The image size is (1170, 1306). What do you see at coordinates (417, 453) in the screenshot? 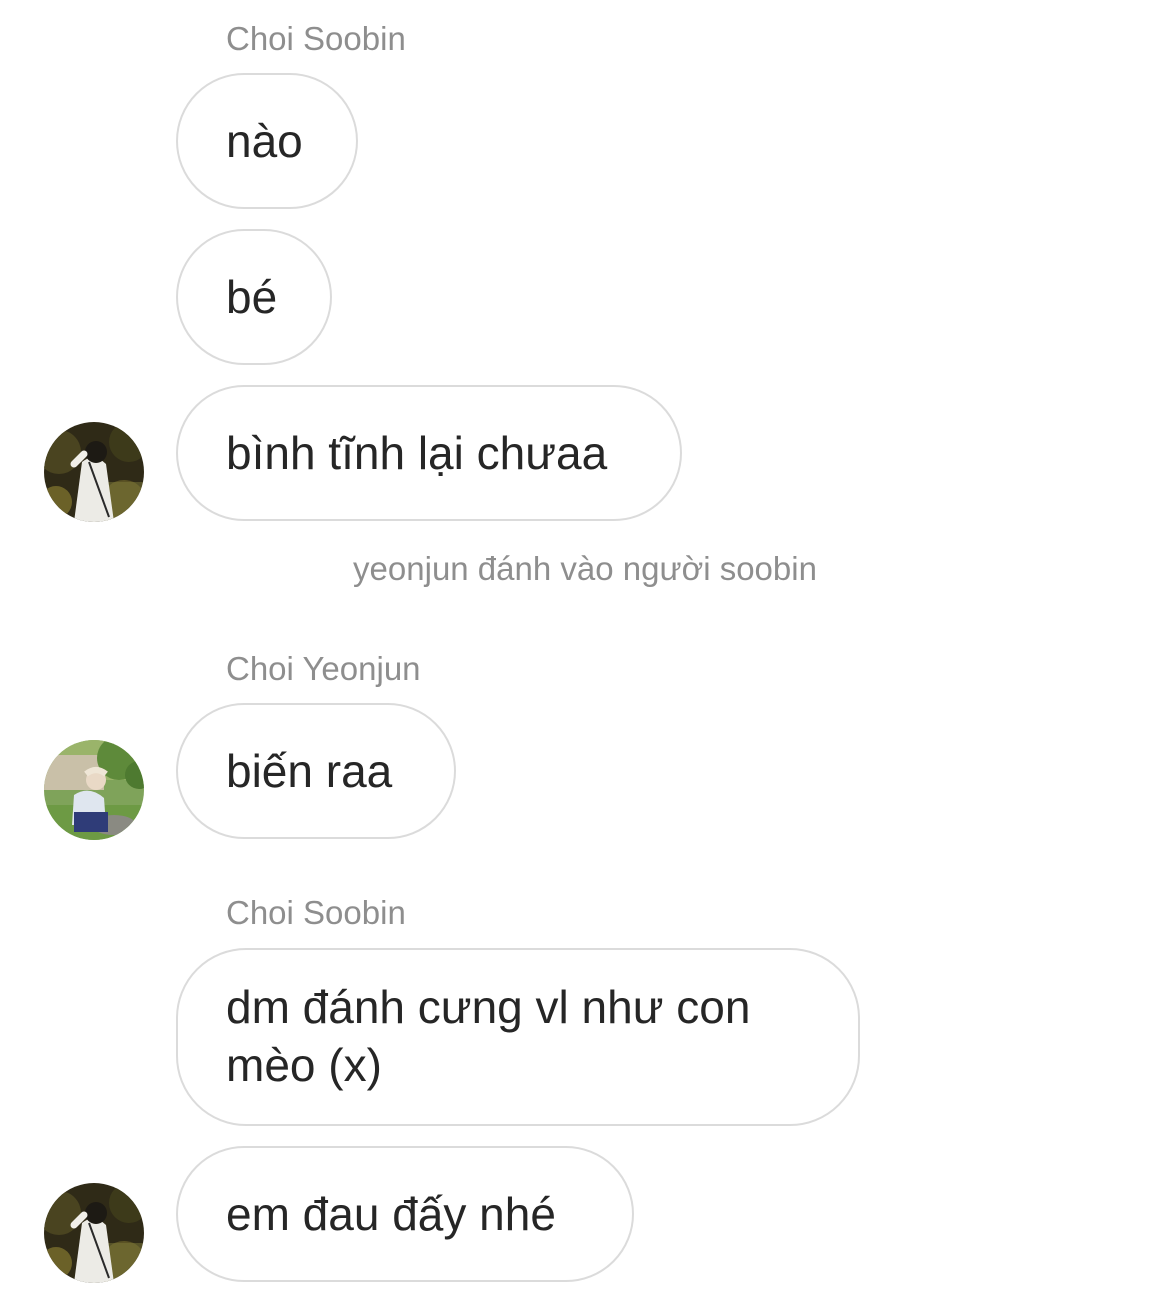
I see `message-text: bình tĩnh lại chưaa` at bounding box center [417, 453].